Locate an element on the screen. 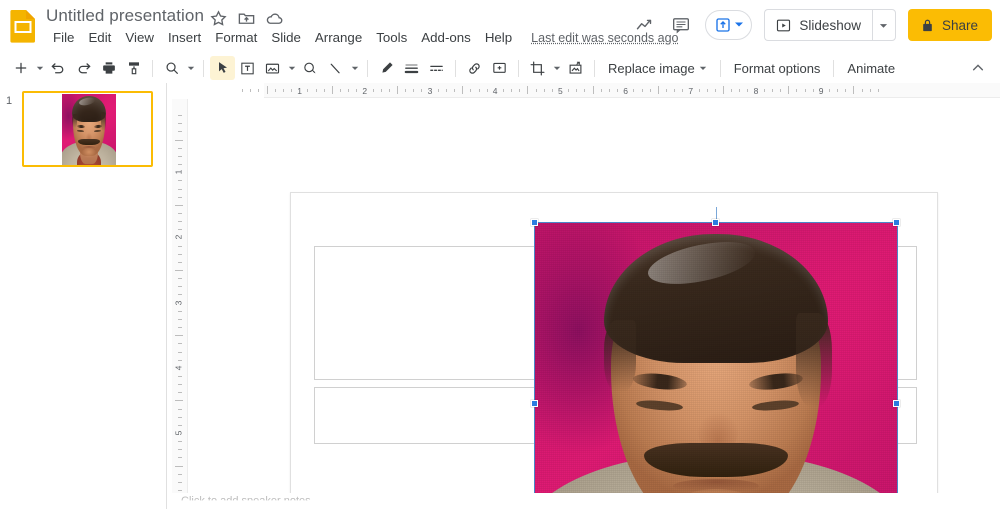 The image size is (1000, 509). present-button is located at coordinates (729, 25).